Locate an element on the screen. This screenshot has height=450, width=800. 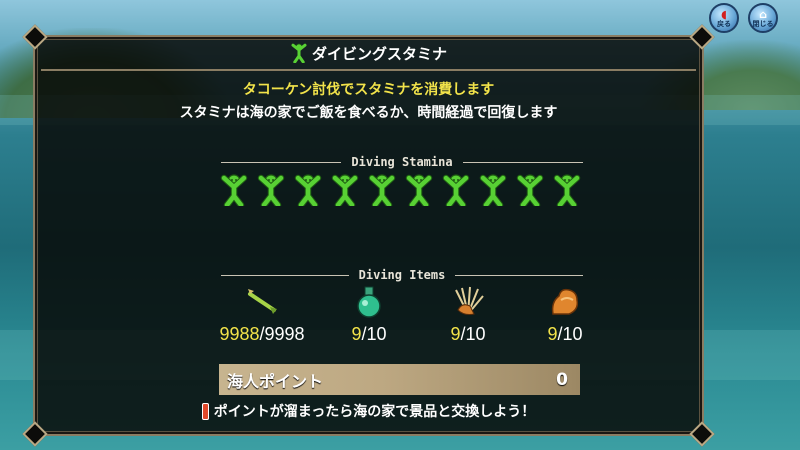
item-potion: 9/10 is located at coordinates (369, 314).